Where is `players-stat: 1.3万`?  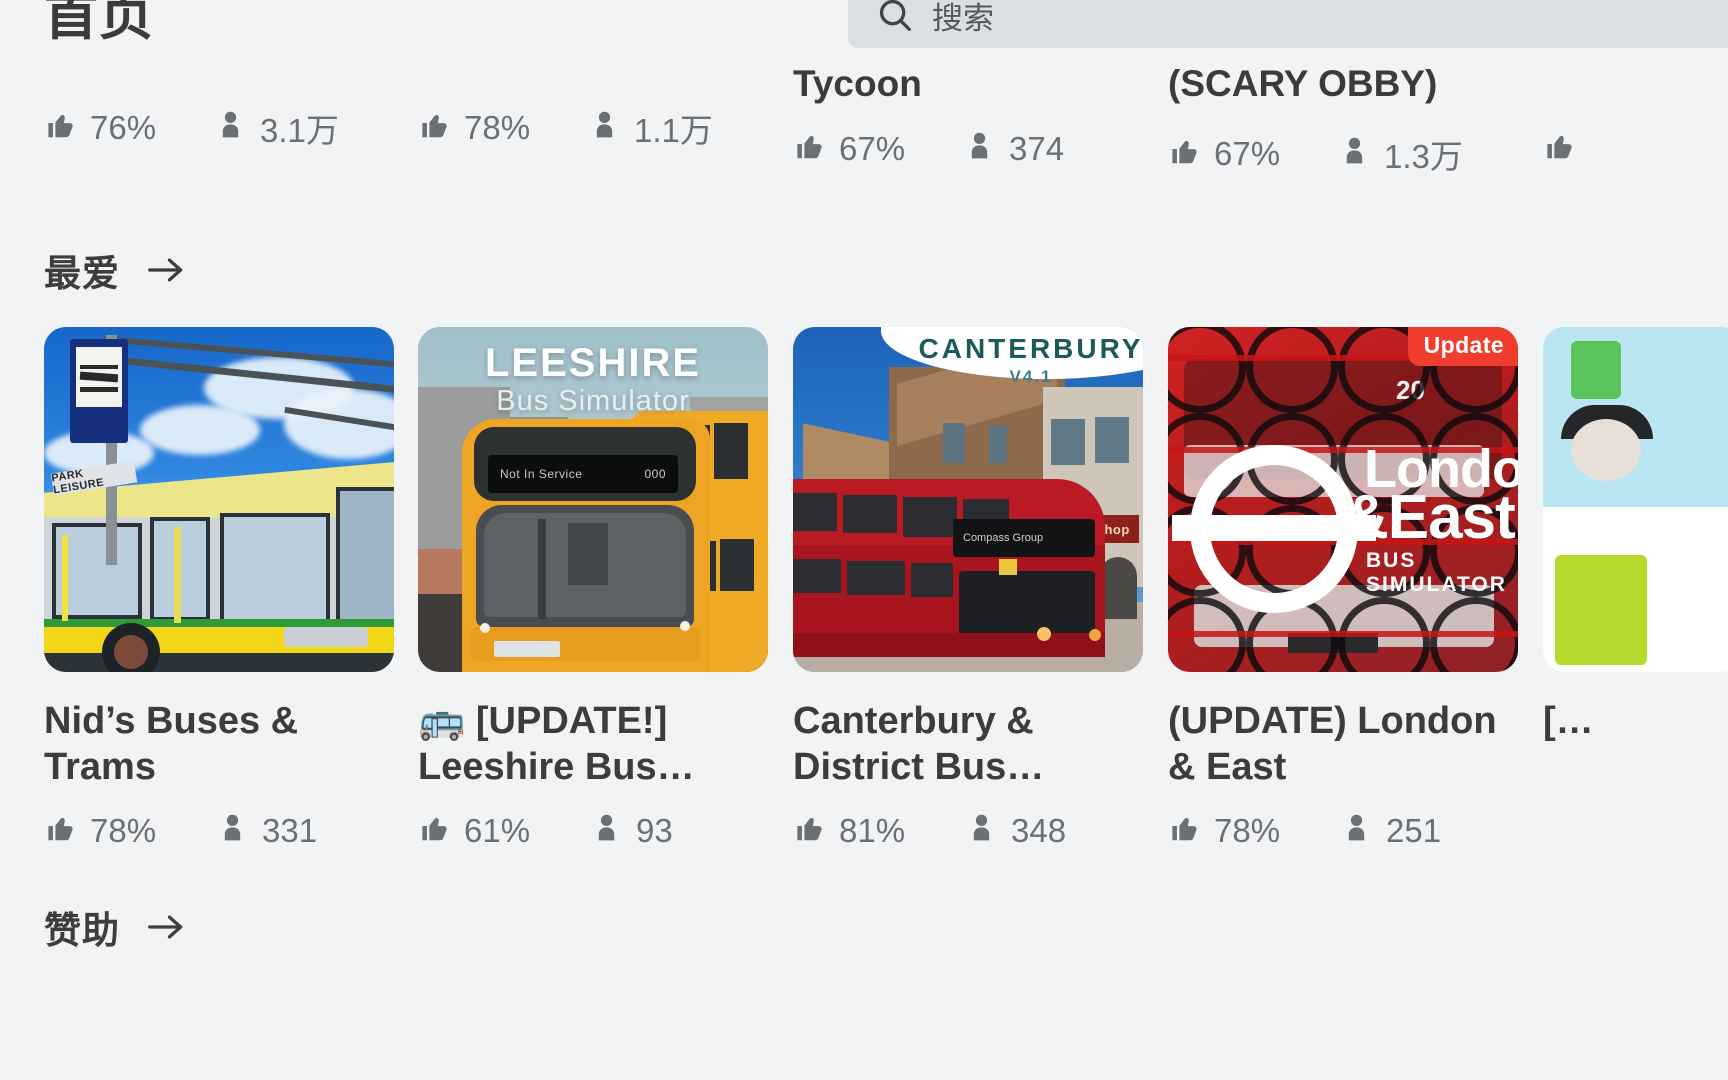
players-stat: 1.3万 is located at coordinates (1400, 154).